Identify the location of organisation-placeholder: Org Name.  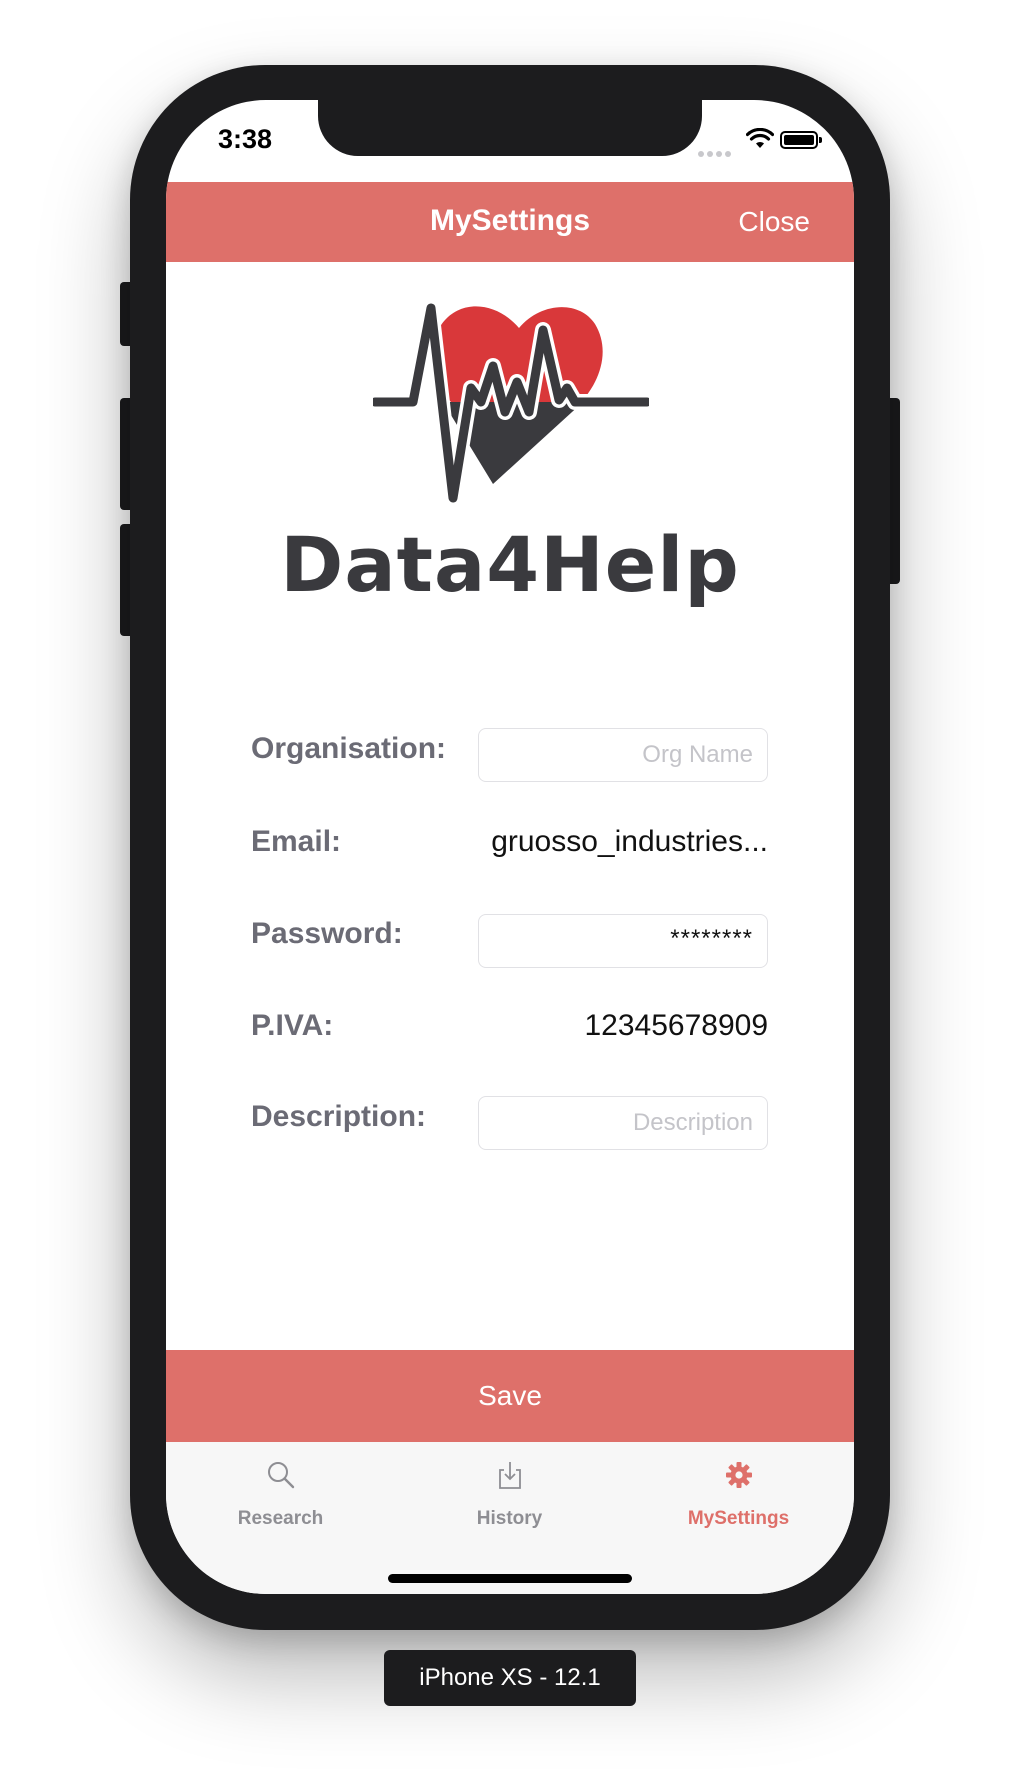
(697, 754).